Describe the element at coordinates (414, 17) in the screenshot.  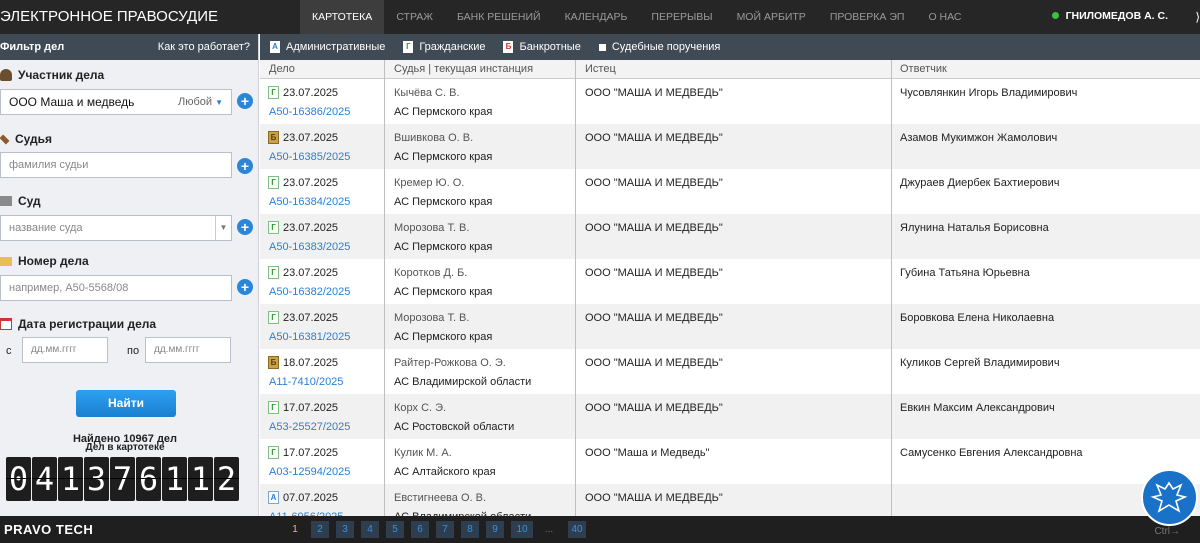
I see `menu-item: СТРАЖ` at that location.